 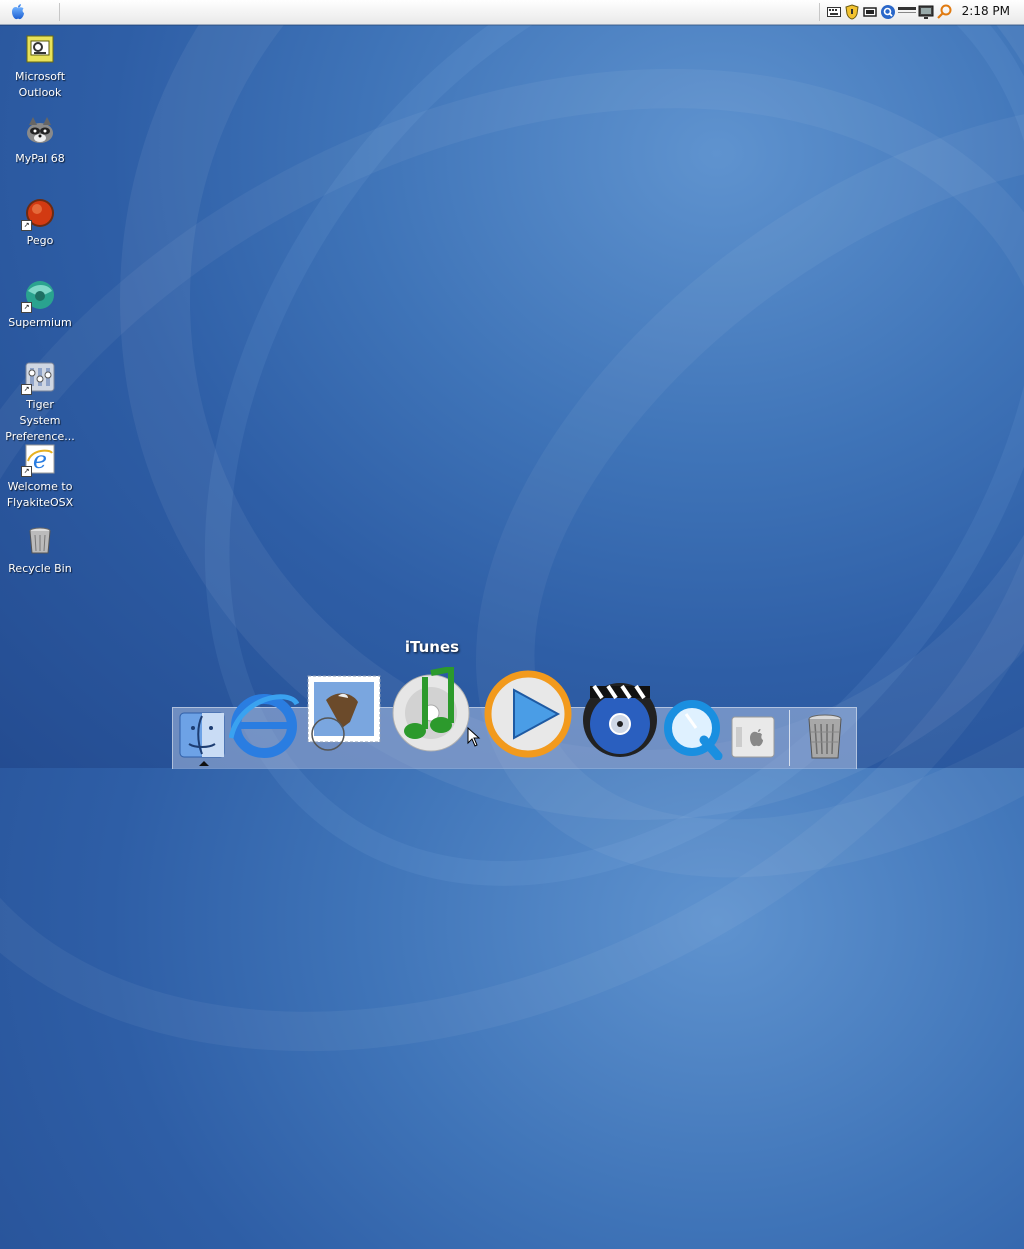 I want to click on media-player-icon, so click(x=528, y=714).